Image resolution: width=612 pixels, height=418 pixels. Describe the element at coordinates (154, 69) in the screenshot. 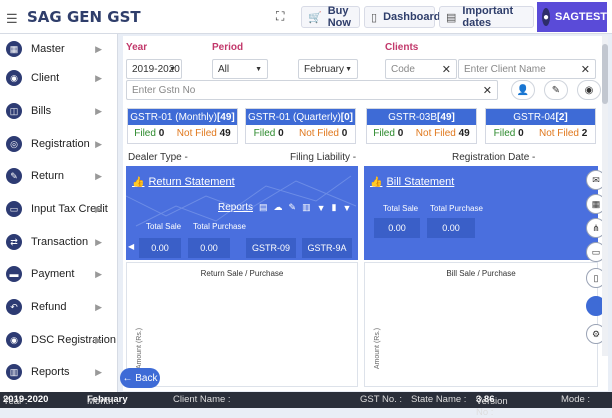

I see `year-select: 2019-2020 ▼` at that location.